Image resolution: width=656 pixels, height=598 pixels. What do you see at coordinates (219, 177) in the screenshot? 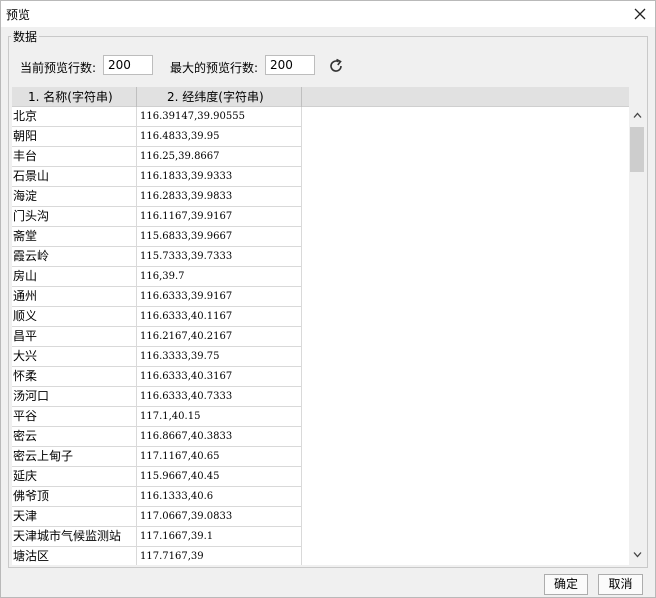
I see `cell-coords: 116.1833,39.9333` at bounding box center [219, 177].